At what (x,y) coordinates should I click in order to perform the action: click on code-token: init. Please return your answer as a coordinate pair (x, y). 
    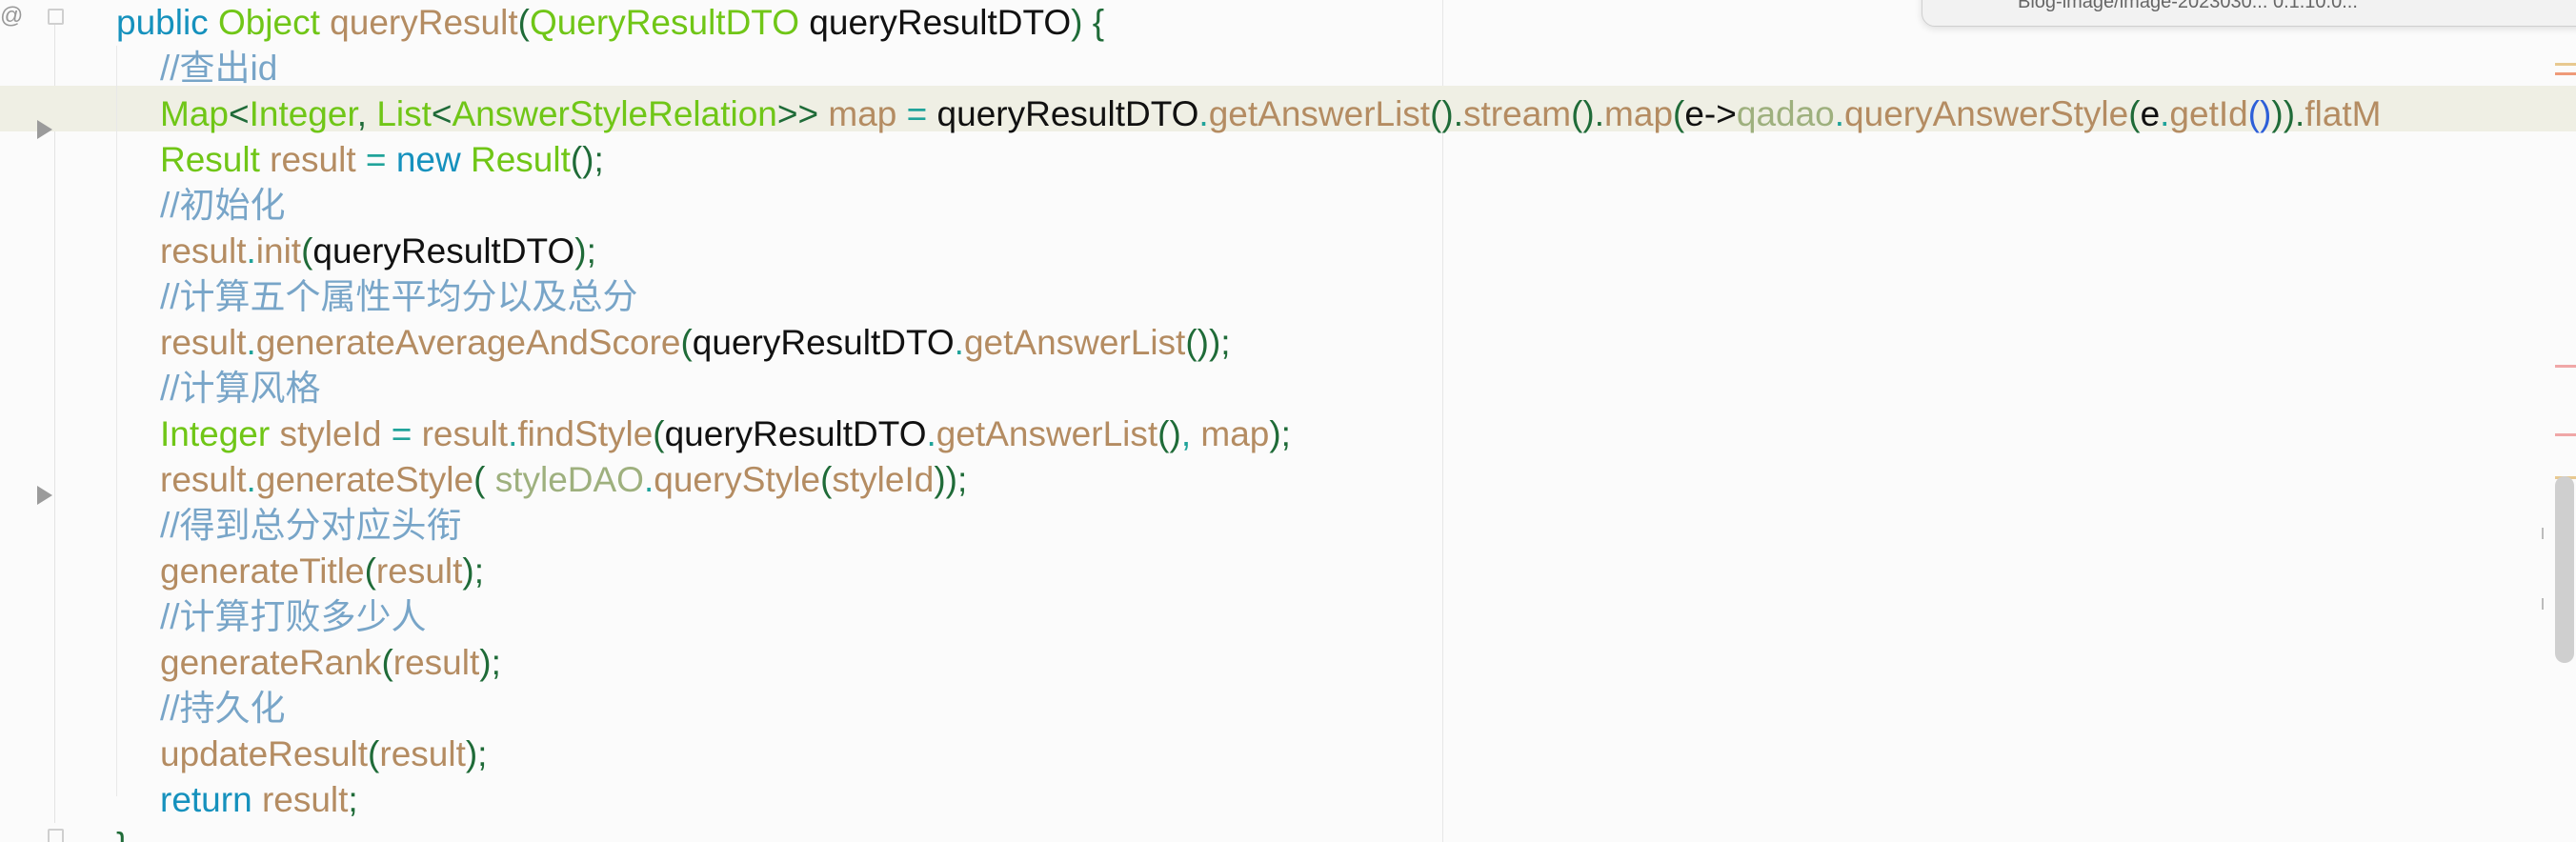
    Looking at the image, I should click on (279, 251).